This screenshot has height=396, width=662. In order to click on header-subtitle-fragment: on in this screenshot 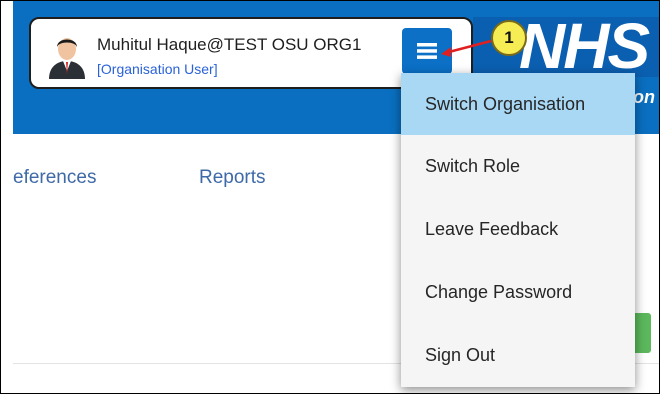, I will do `click(644, 97)`.